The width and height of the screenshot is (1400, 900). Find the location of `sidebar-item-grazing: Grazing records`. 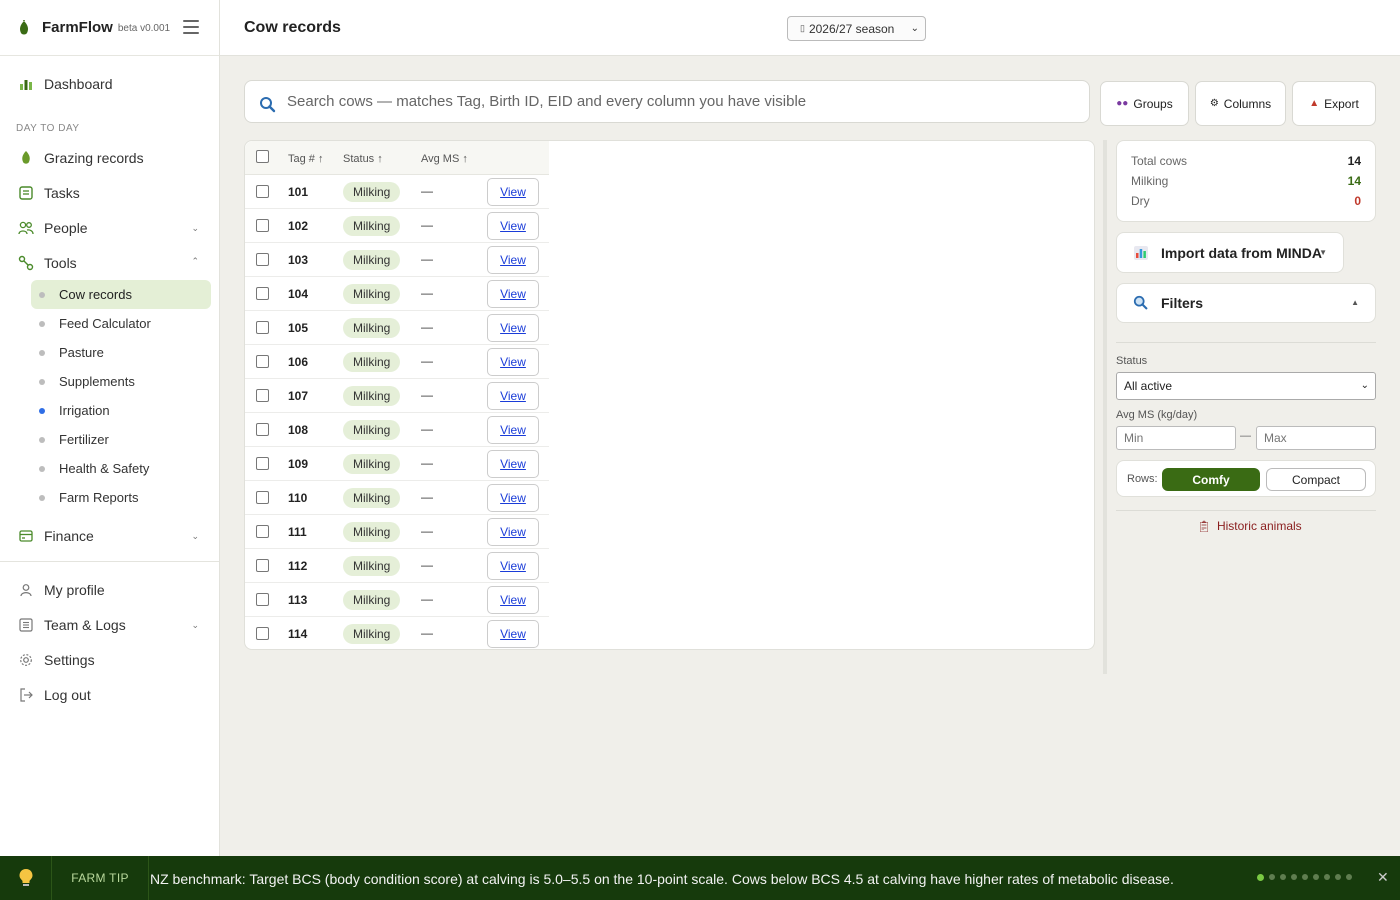

sidebar-item-grazing: Grazing records is located at coordinates (109, 157).